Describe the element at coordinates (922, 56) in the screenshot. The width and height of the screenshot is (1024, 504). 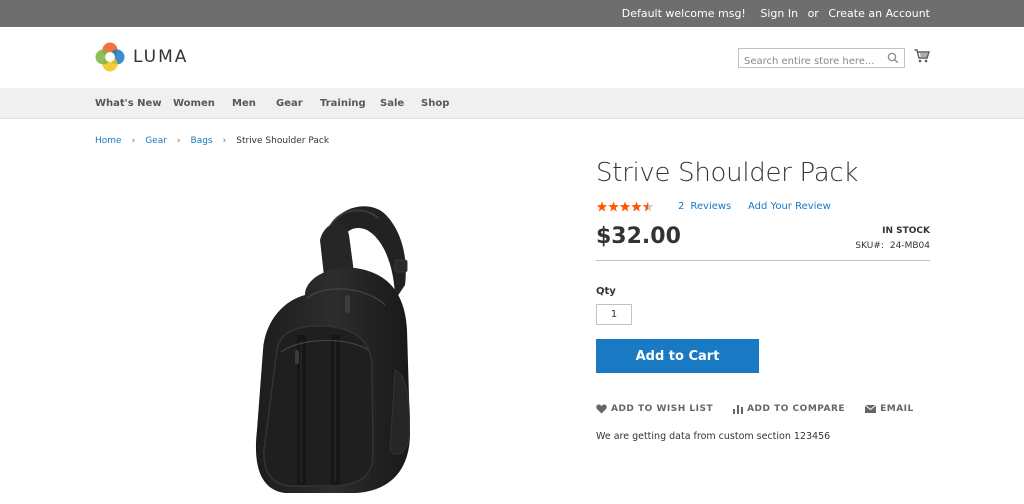
I see `cart-icon` at that location.